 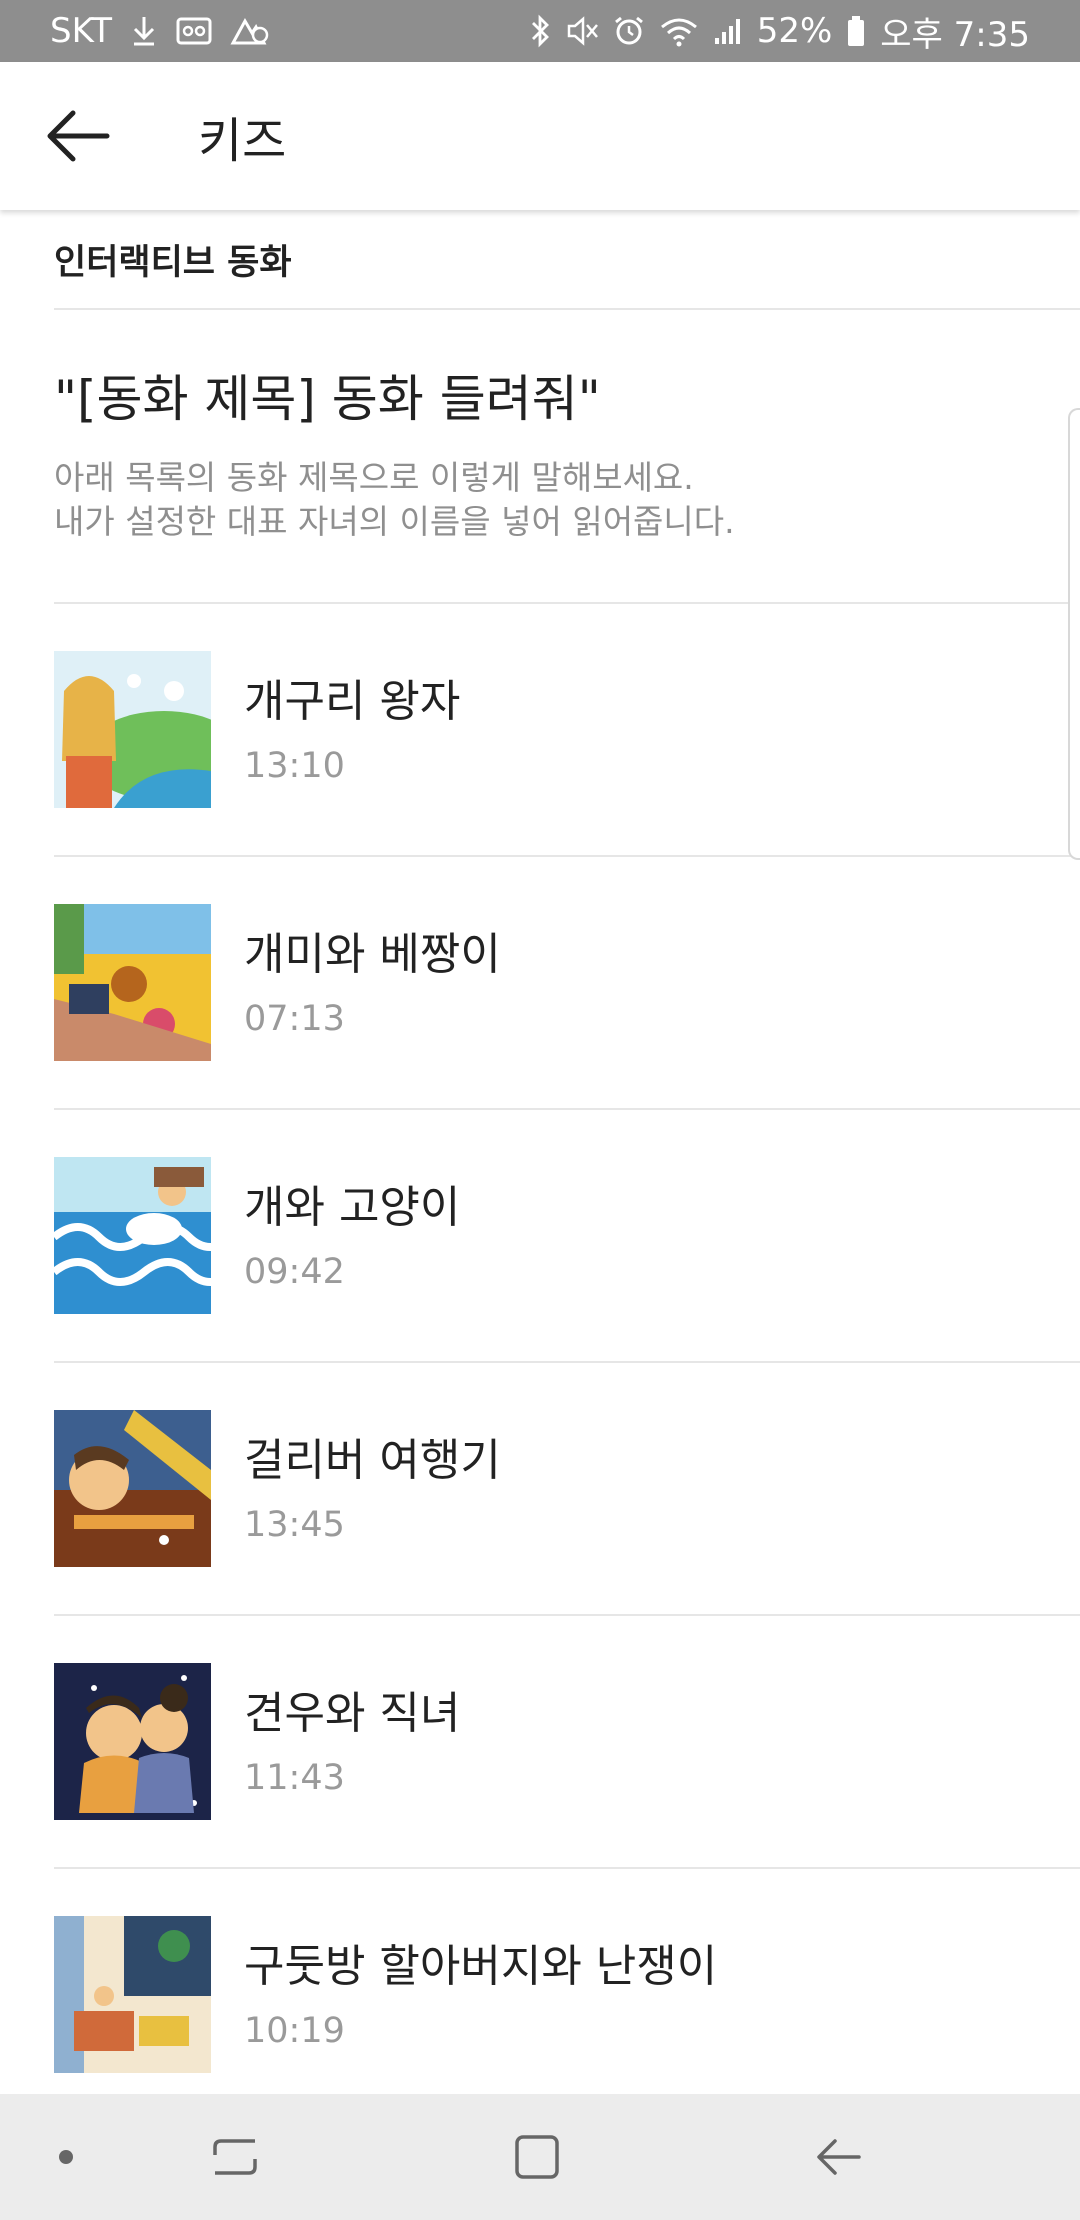 What do you see at coordinates (567, 260) in the screenshot?
I see `section-header: 인터랙티브 동화` at bounding box center [567, 260].